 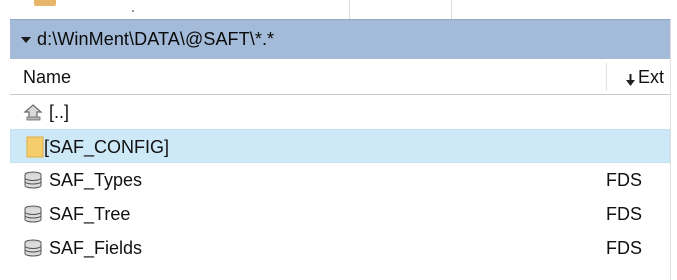 I want to click on column-header-name: Name, so click(x=47, y=77).